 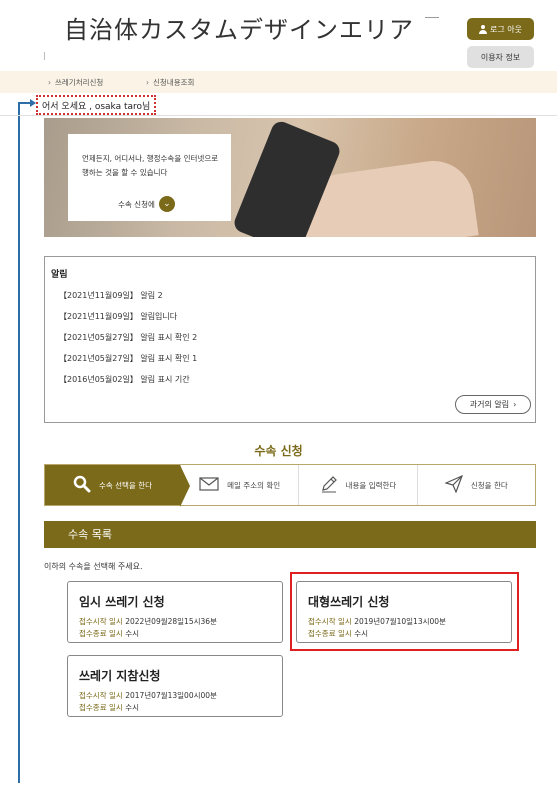 What do you see at coordinates (124, 379) in the screenshot?
I see `notice-item: 【2016년05월02일】 알림 표시 기간` at bounding box center [124, 379].